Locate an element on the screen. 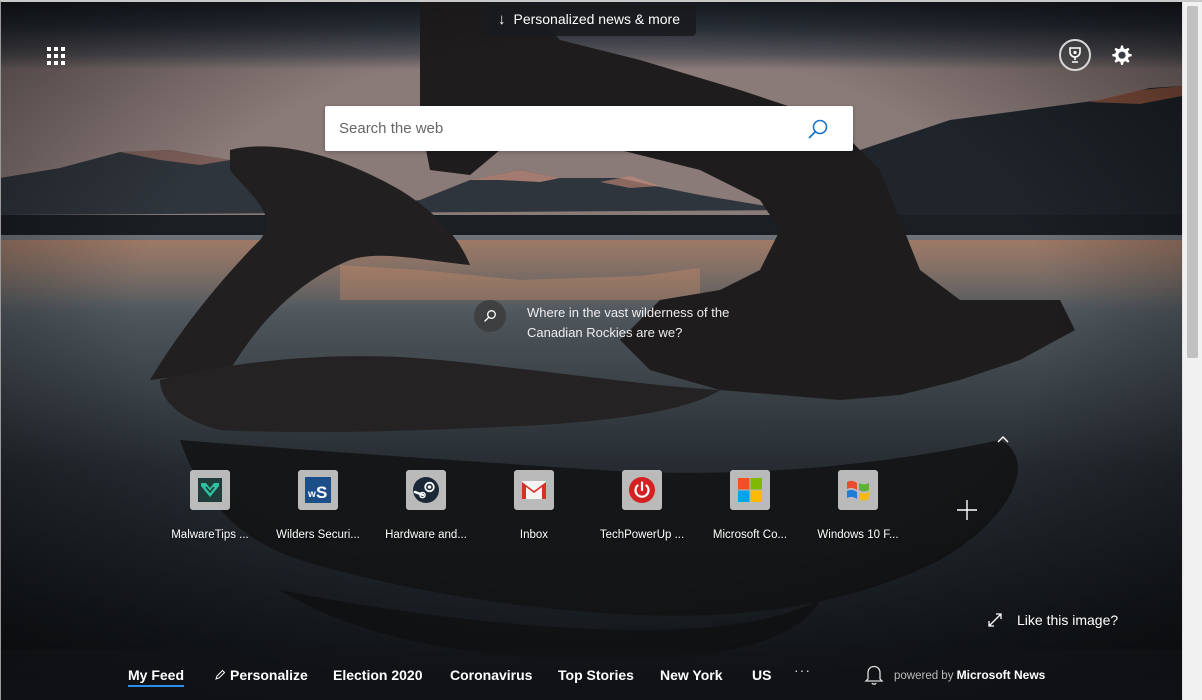  microsoft-logo-icon is located at coordinates (750, 490).